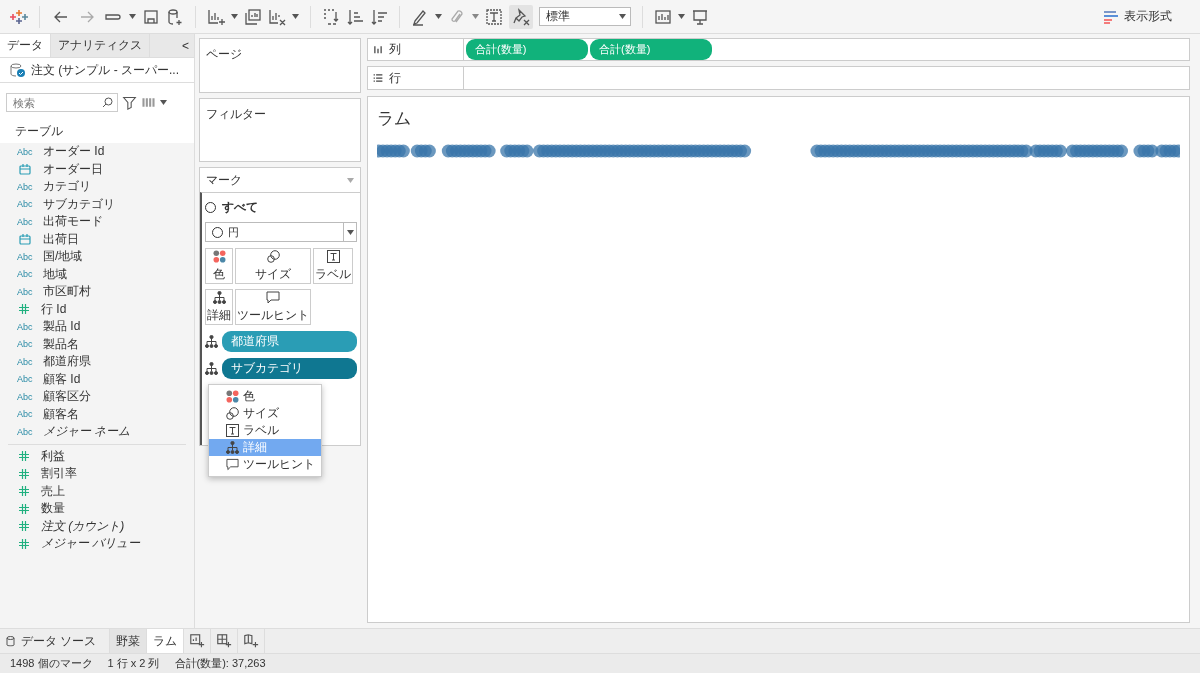 The width and height of the screenshot is (1200, 673). I want to click on menu-item: 色, so click(265, 396).